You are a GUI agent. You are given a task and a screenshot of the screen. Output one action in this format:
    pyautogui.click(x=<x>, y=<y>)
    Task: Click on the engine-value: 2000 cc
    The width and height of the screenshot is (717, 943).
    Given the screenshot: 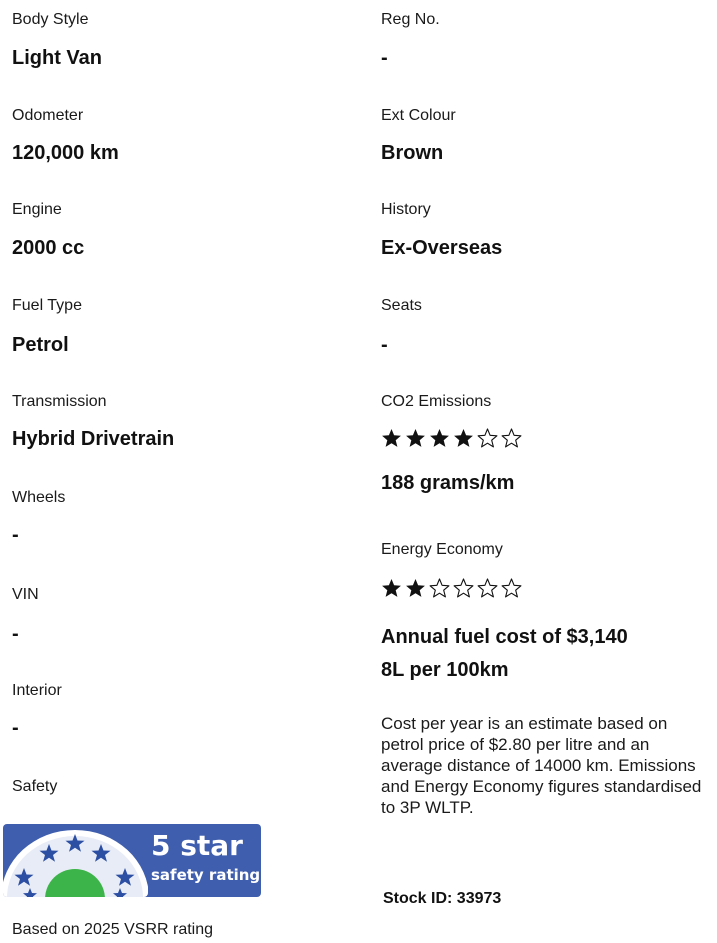 What is the action you would take?
    pyautogui.click(x=48, y=248)
    